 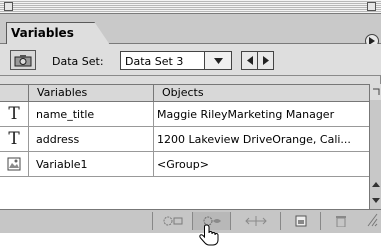 I want to click on tab-variables-label: Variables, so click(x=42, y=33).